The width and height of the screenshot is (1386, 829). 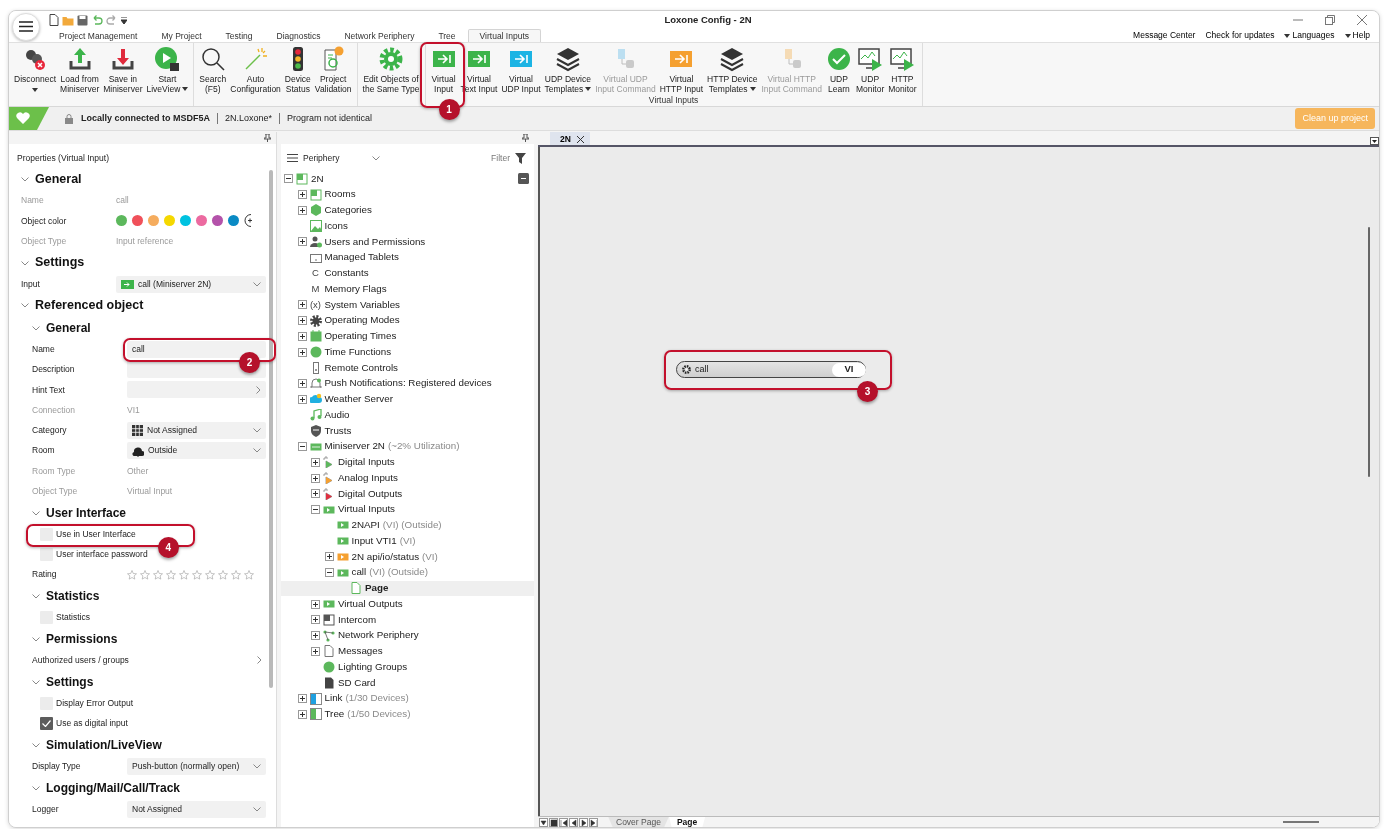 What do you see at coordinates (681, 68) in the screenshot?
I see `ribbon-button: Virtual HTTP Input` at bounding box center [681, 68].